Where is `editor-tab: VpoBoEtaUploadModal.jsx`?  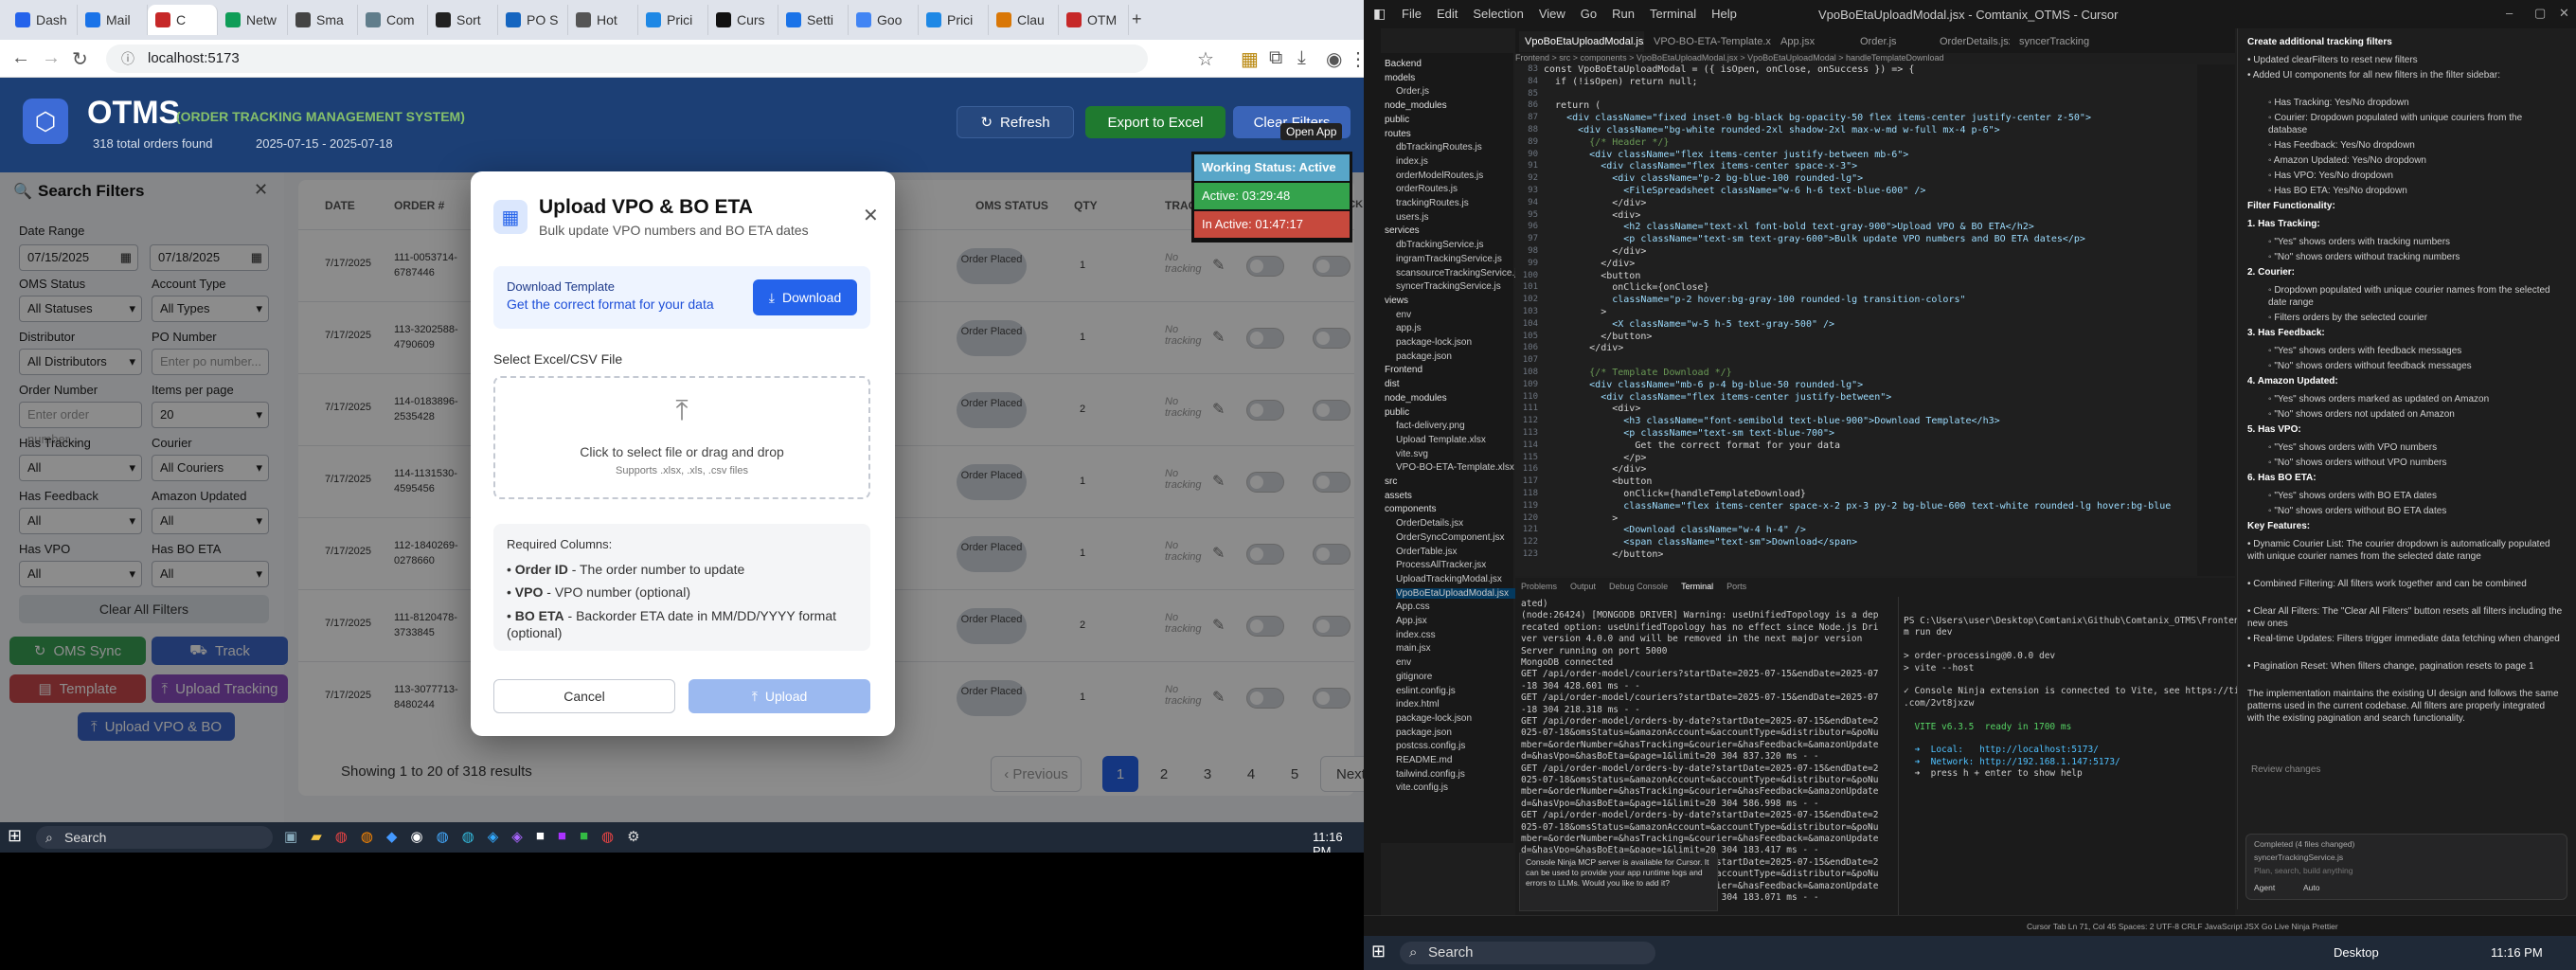
editor-tab: VpoBoEtaUploadModal.jsx is located at coordinates (1581, 41).